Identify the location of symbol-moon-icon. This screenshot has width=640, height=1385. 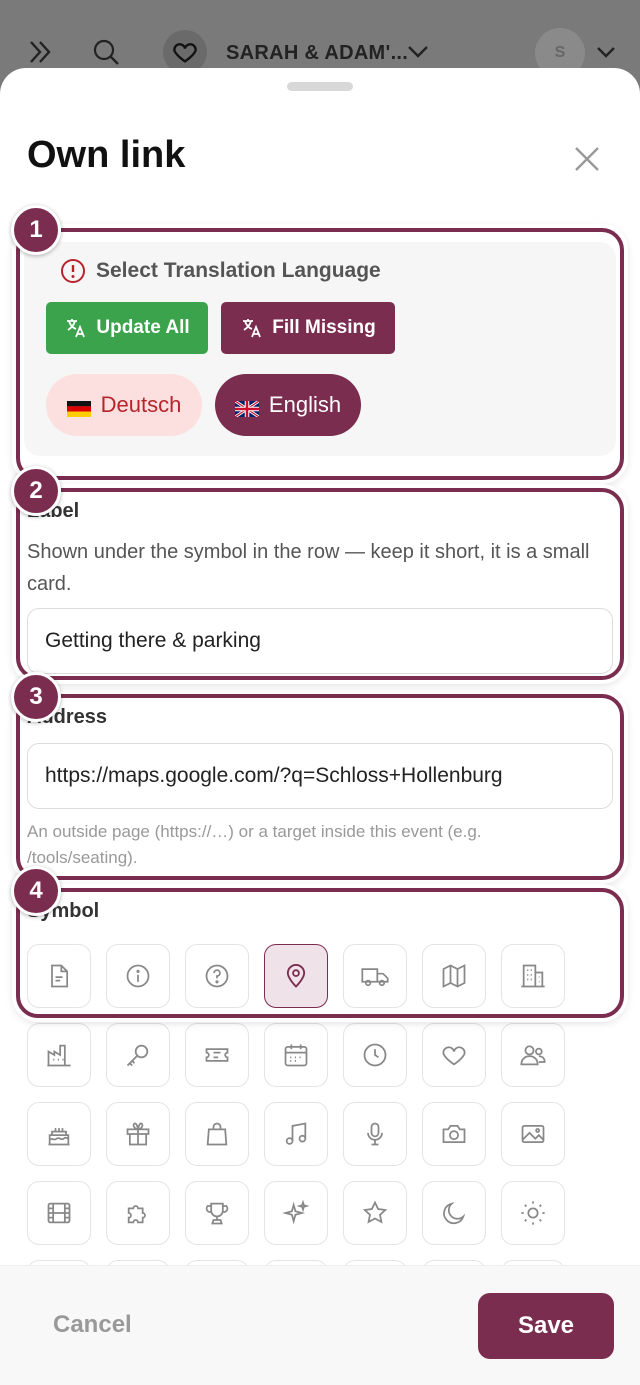
(454, 1213).